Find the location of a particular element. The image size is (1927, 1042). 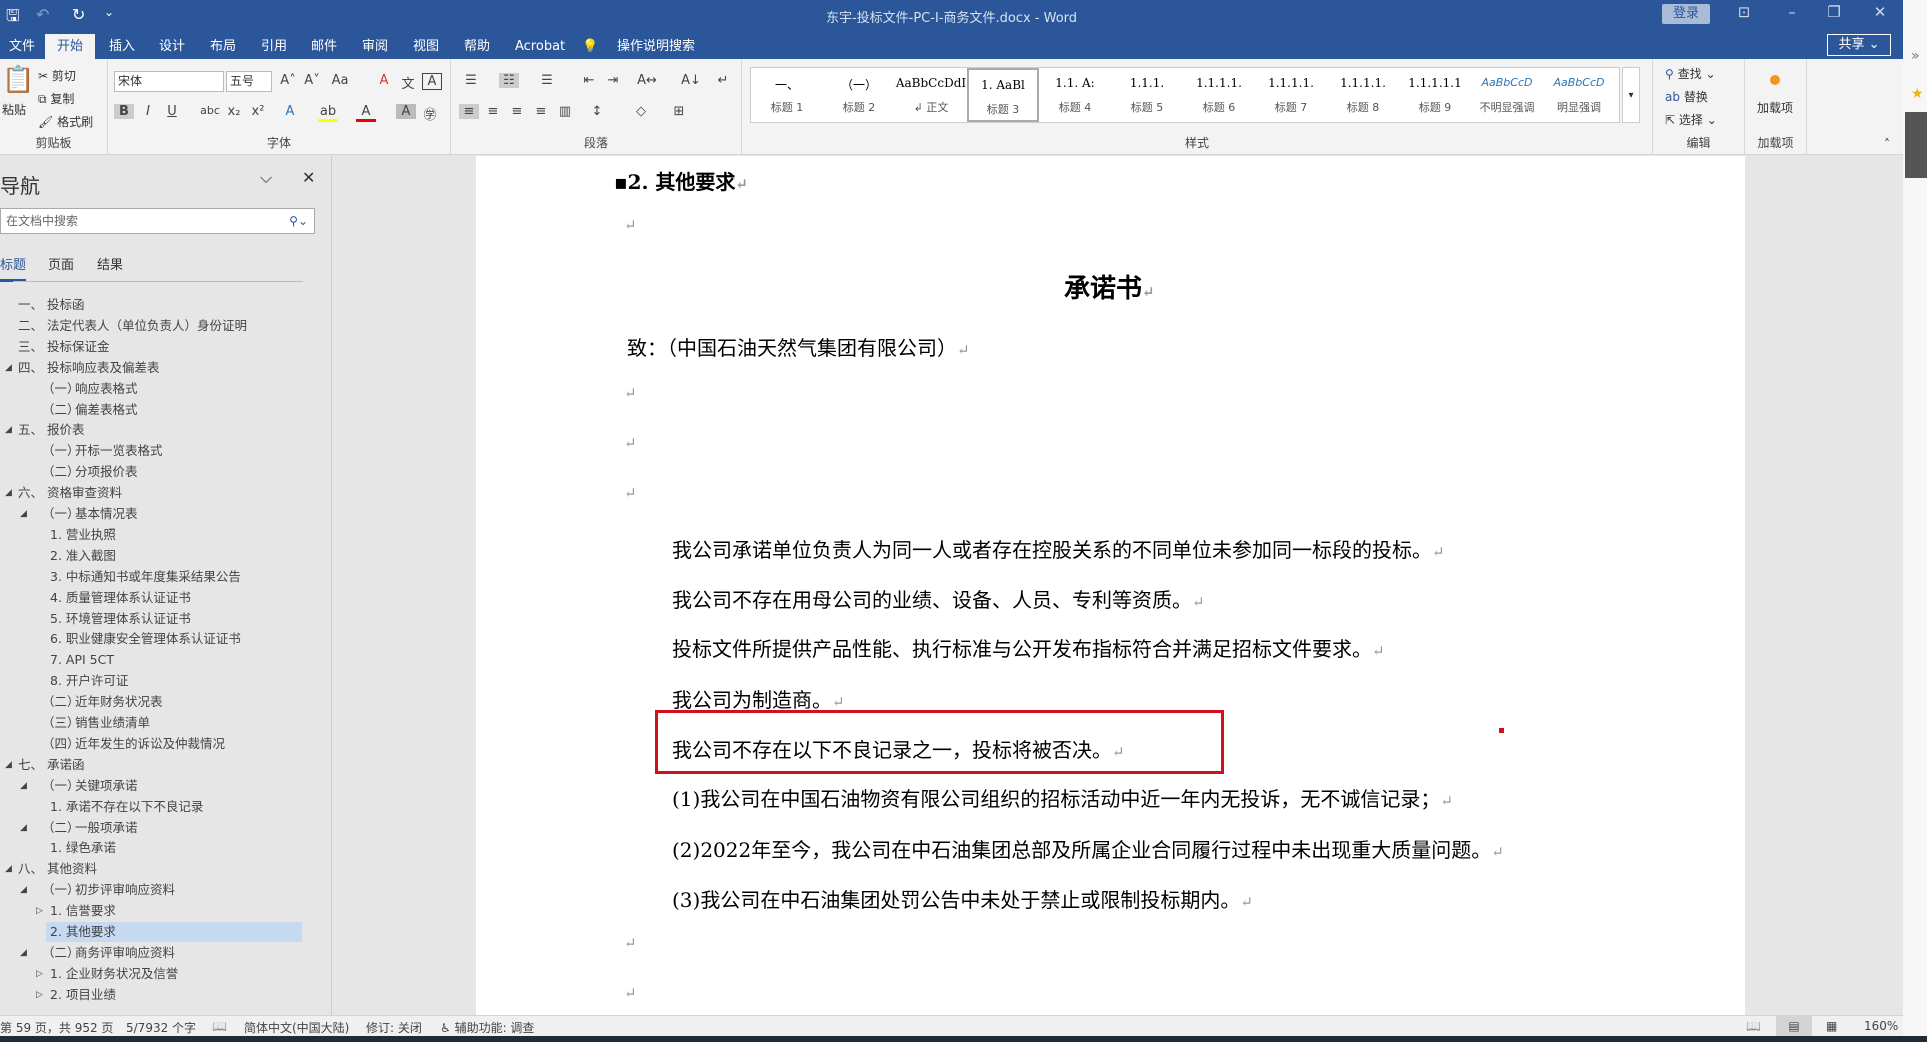

enclose-char-icon: ㊫ is located at coordinates (430, 113).